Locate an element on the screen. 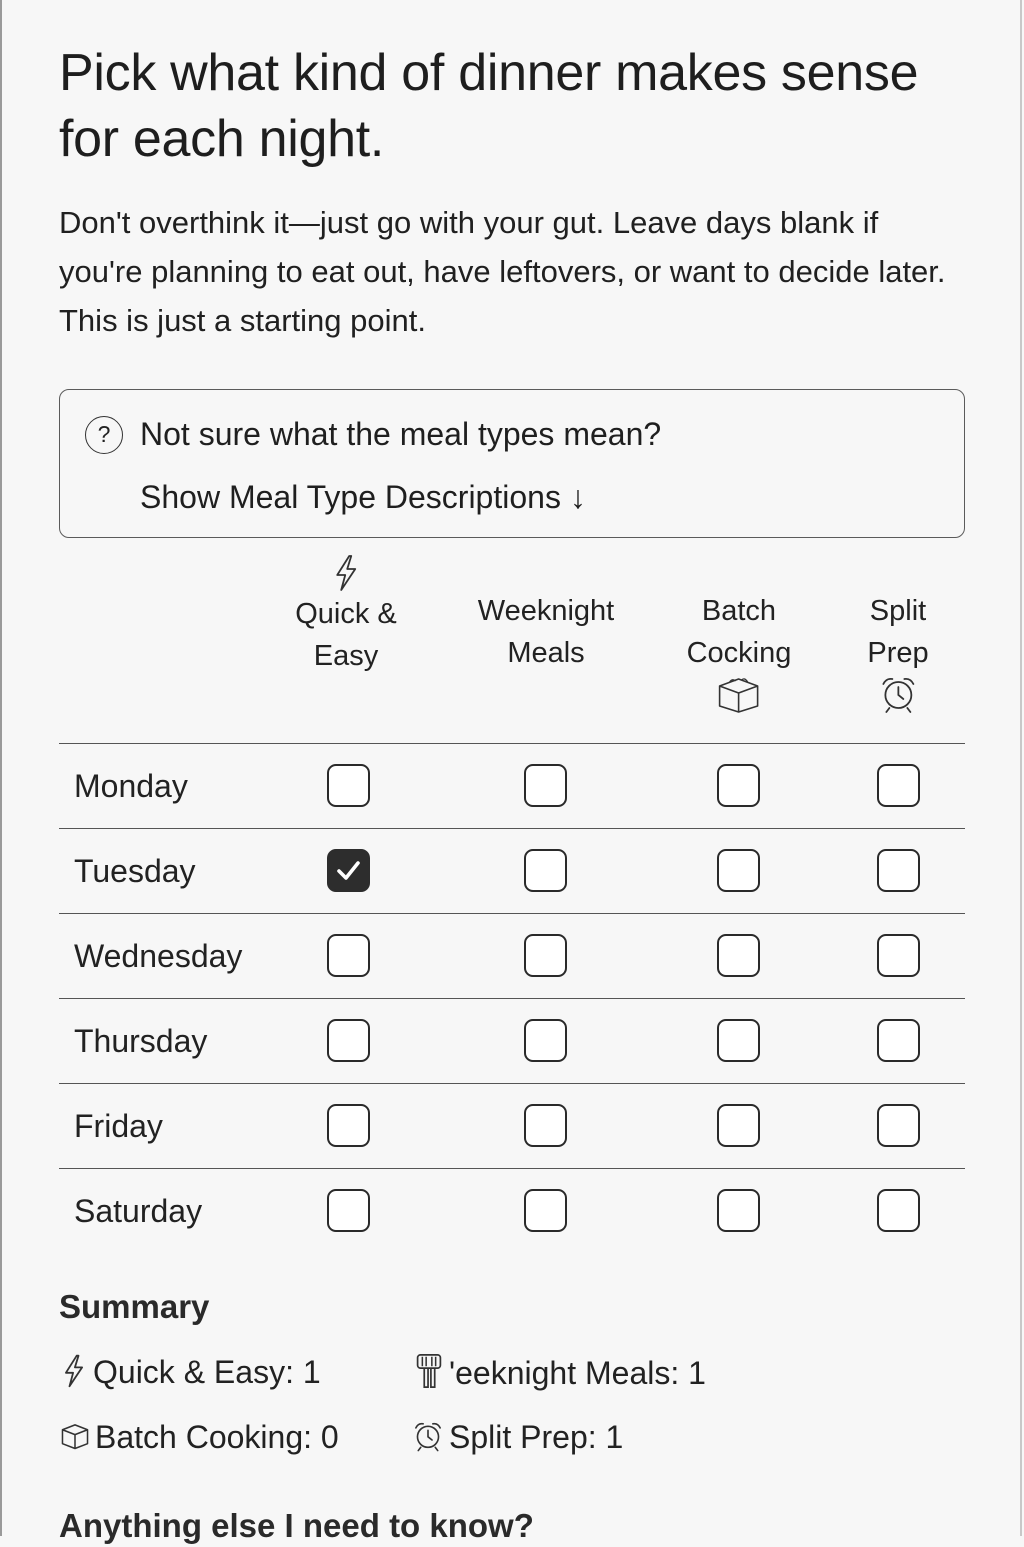 The width and height of the screenshot is (1024, 1547). day-label: Saturday is located at coordinates (138, 1211).